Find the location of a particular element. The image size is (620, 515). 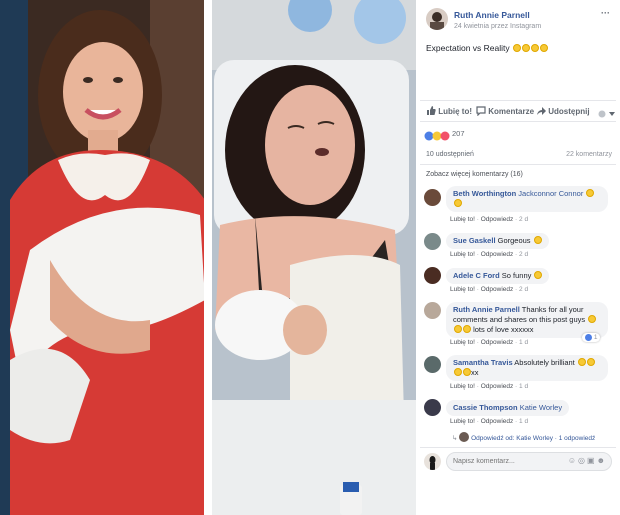

thumbs-up-icon is located at coordinates (431, 110).